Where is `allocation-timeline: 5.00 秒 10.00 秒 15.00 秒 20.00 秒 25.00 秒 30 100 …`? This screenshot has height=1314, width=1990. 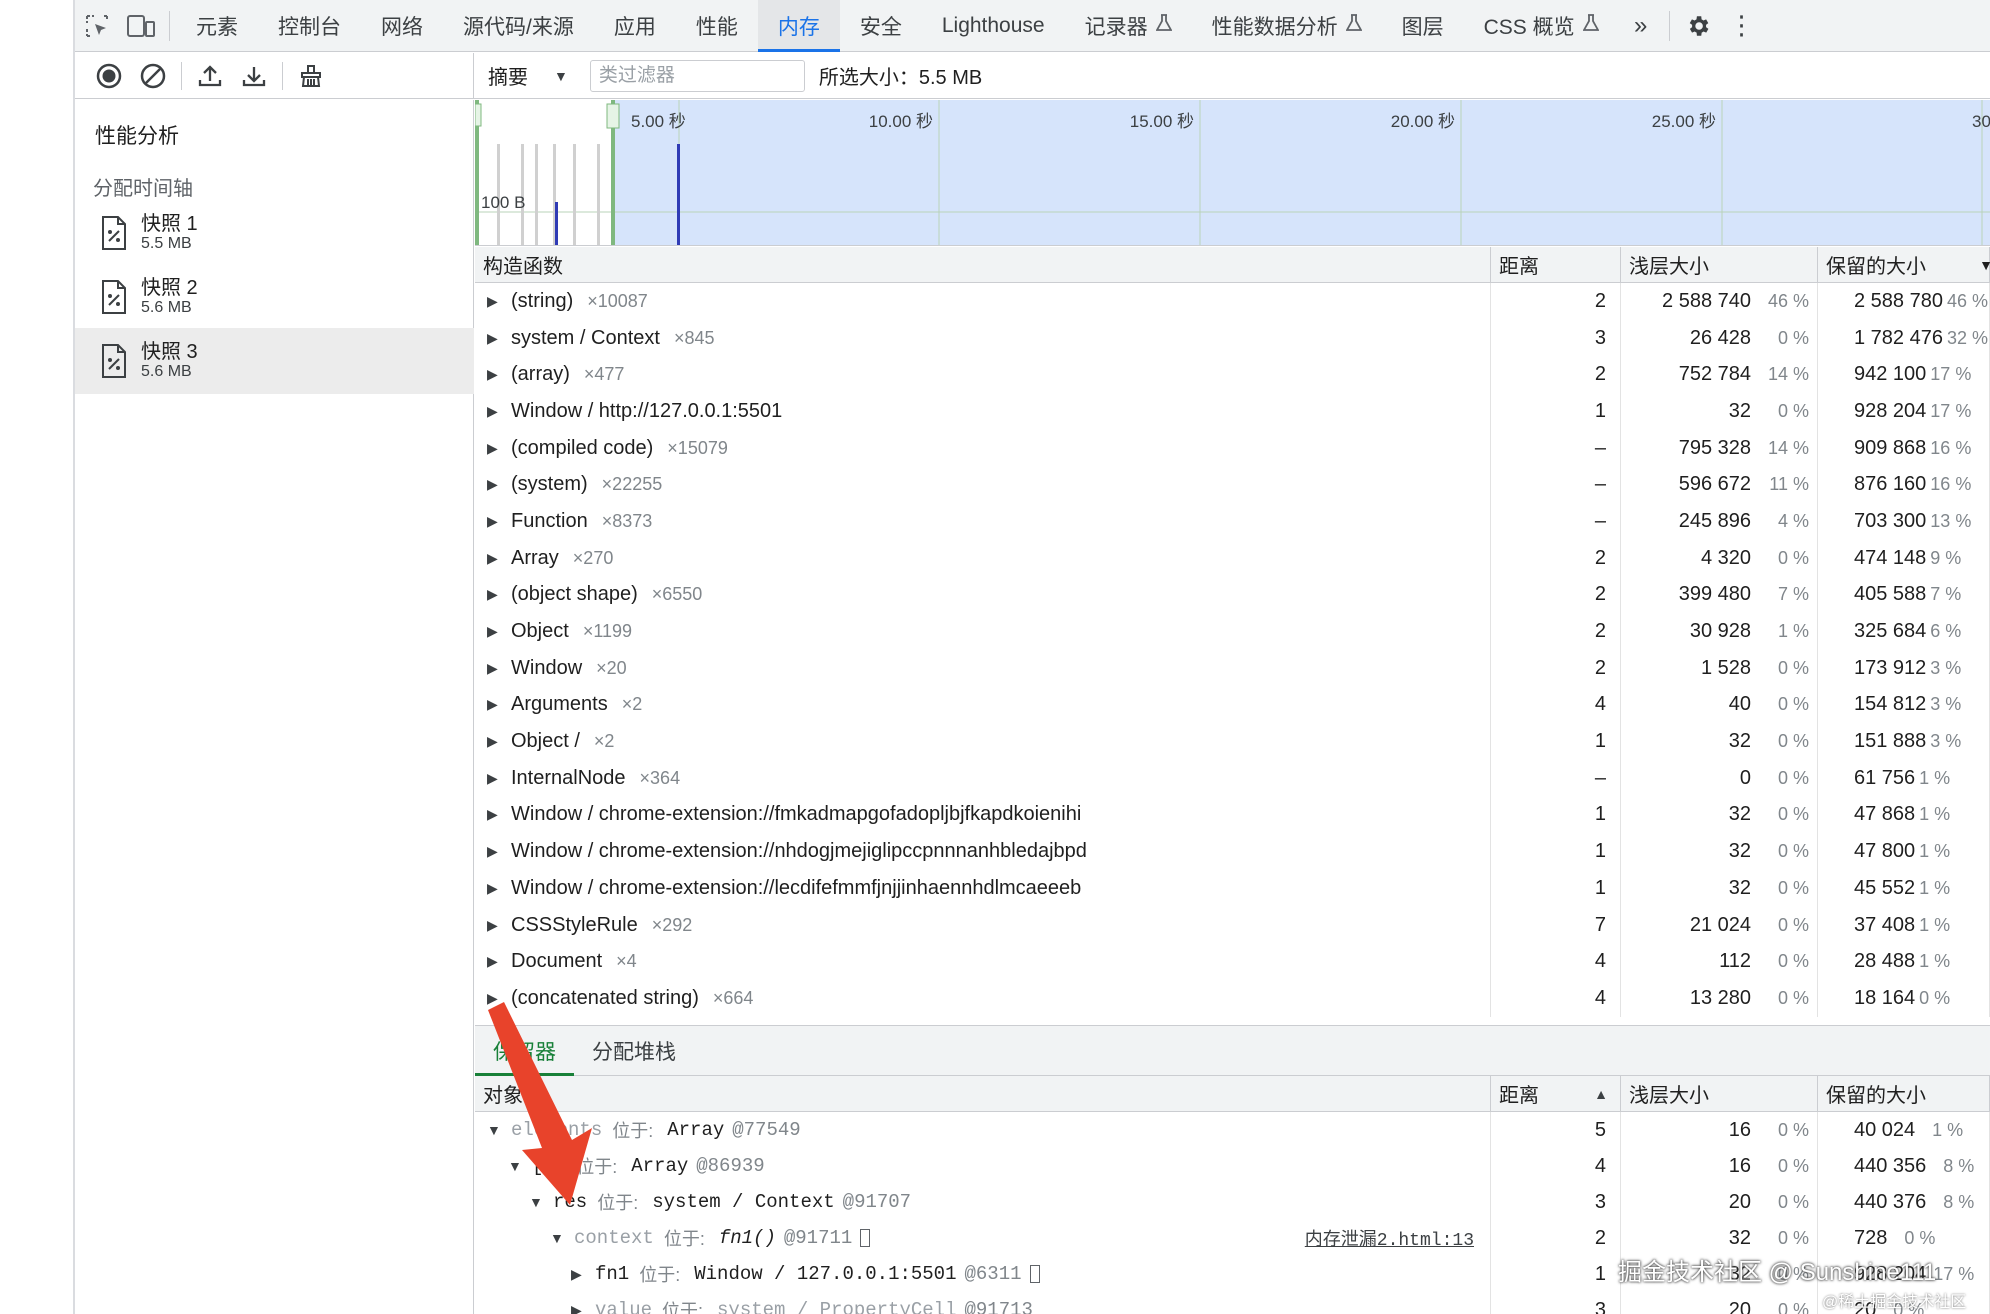 allocation-timeline: 5.00 秒 10.00 秒 15.00 秒 20.00 秒 25.00 秒 30 100 … is located at coordinates (1232, 173).